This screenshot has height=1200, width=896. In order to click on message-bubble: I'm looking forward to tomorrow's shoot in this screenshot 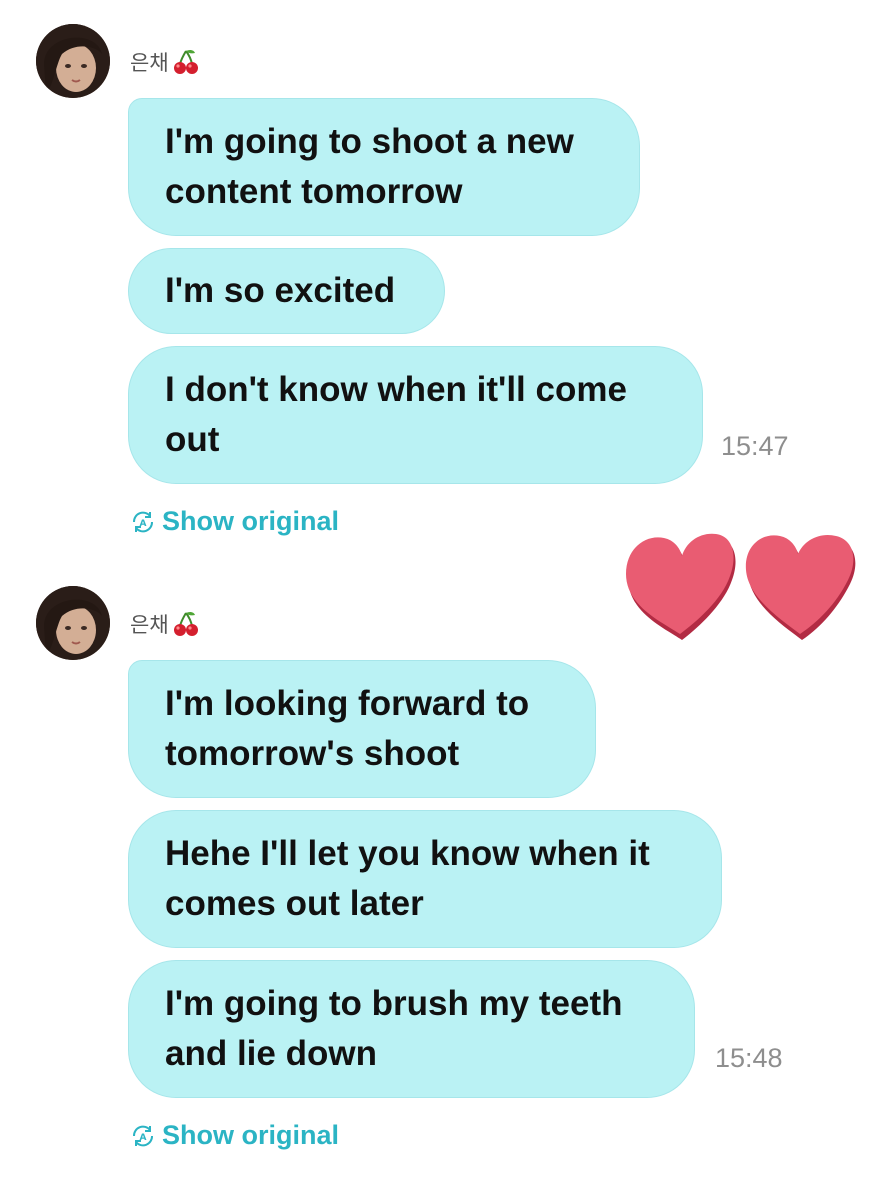, I will do `click(362, 729)`.